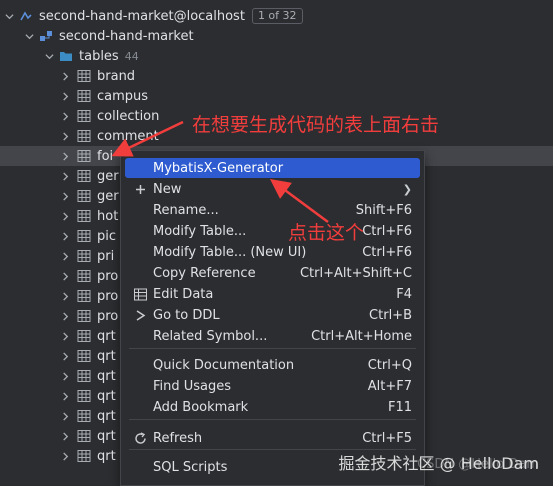 The height and width of the screenshot is (486, 553). Describe the element at coordinates (106, 256) in the screenshot. I see `table-name: pri` at that location.